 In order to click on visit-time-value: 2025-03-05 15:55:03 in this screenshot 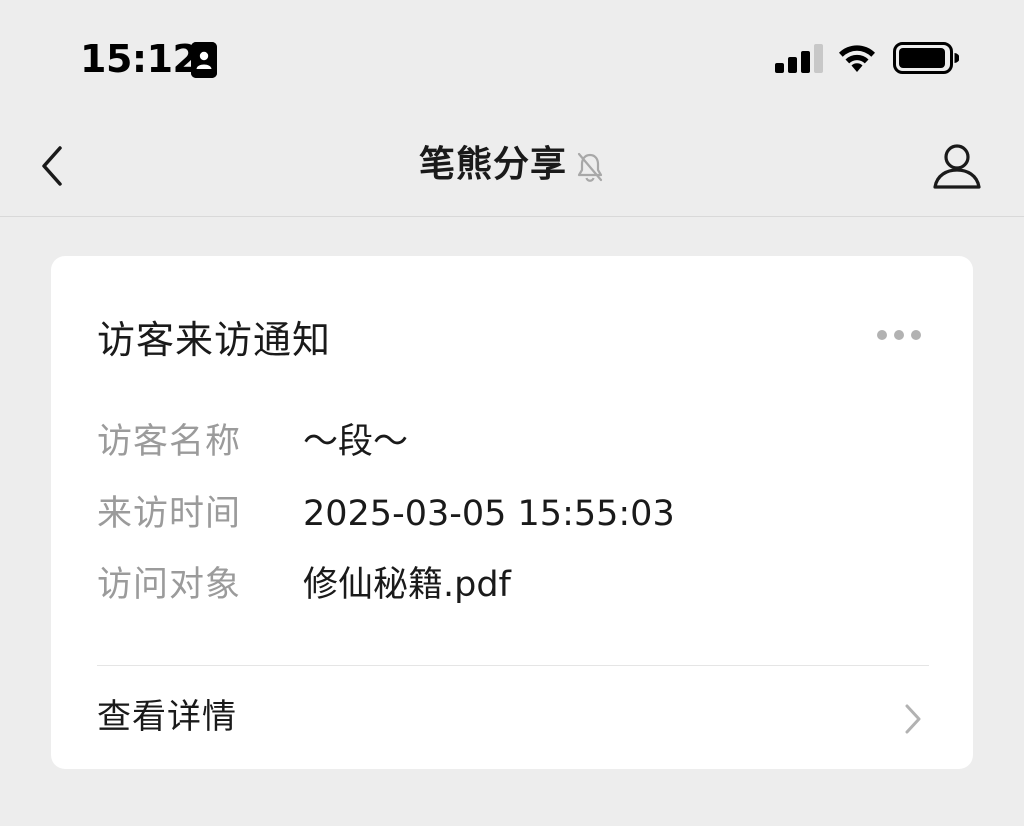, I will do `click(489, 514)`.